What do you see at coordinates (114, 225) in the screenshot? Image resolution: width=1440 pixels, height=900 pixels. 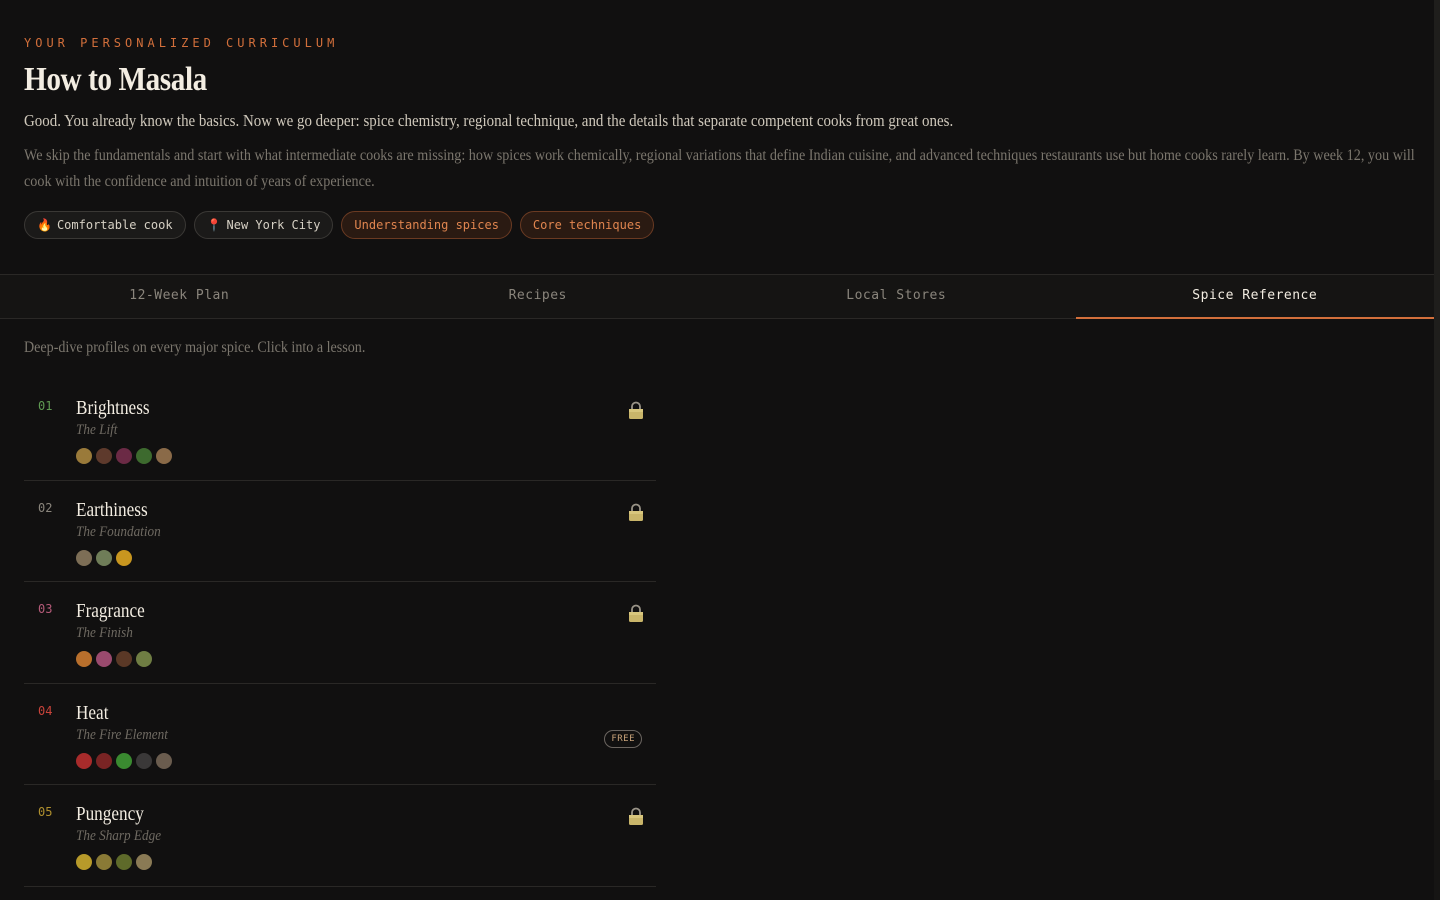 I see `chip-label: Comfortable cook` at bounding box center [114, 225].